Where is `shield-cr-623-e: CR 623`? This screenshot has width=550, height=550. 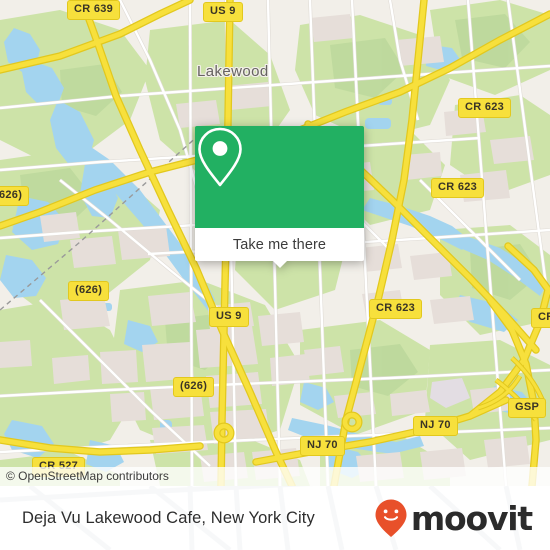
shield-cr-623-e: CR 623 is located at coordinates (458, 188).